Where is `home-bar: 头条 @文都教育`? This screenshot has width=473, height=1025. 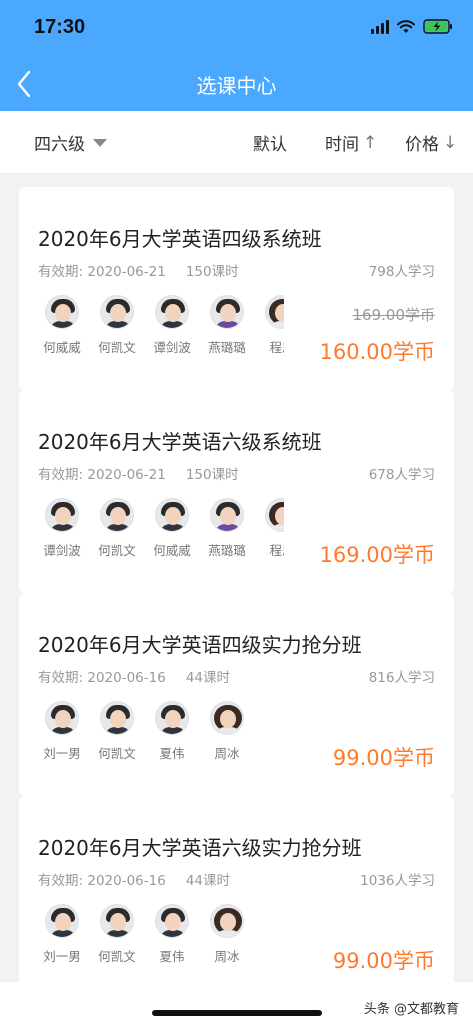
home-bar: 头条 @文都教育 is located at coordinates (236, 1003).